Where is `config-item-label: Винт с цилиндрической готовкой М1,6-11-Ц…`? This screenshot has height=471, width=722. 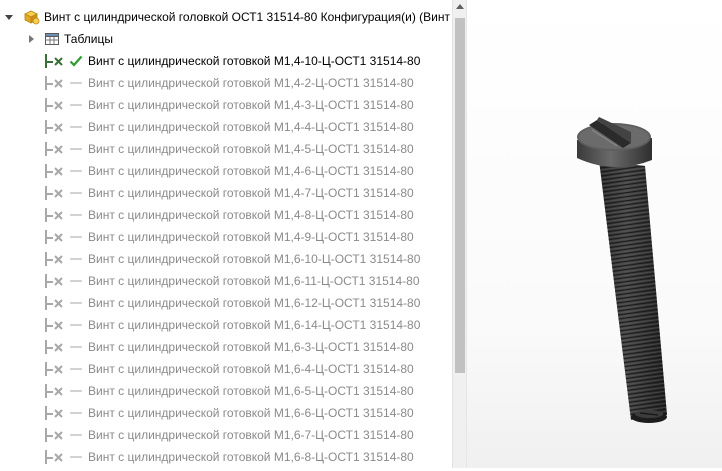 config-item-label: Винт с цилиндрической готовкой М1,6-11-Ц… is located at coordinates (254, 281).